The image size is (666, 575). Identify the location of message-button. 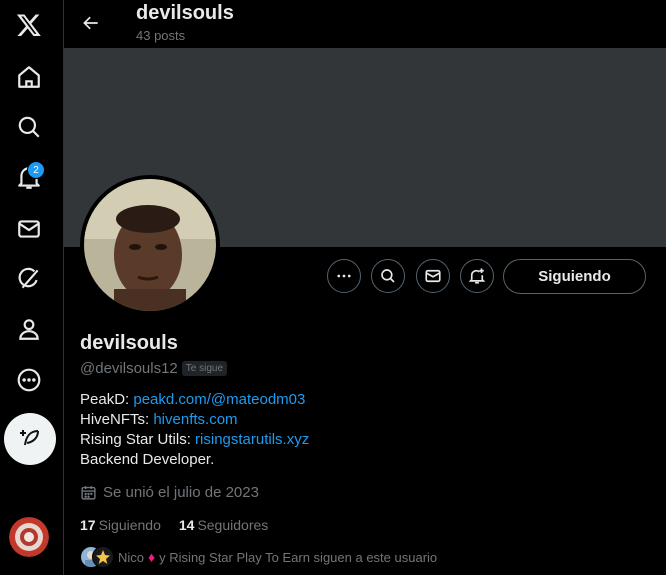
(433, 276).